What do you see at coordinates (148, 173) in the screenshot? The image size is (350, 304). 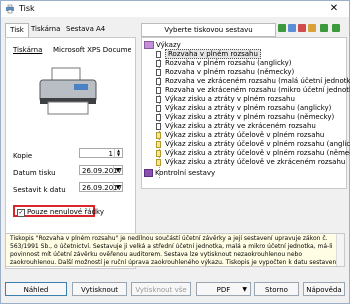 I see `book-icon` at bounding box center [148, 173].